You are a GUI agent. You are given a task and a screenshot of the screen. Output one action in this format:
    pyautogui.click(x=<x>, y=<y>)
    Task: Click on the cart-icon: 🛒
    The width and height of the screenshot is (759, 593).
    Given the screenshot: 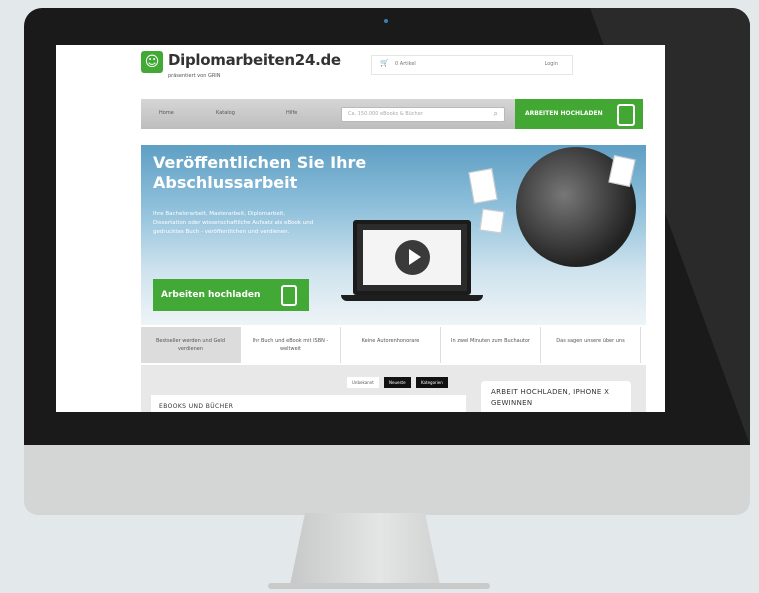 What is the action you would take?
    pyautogui.click(x=384, y=63)
    